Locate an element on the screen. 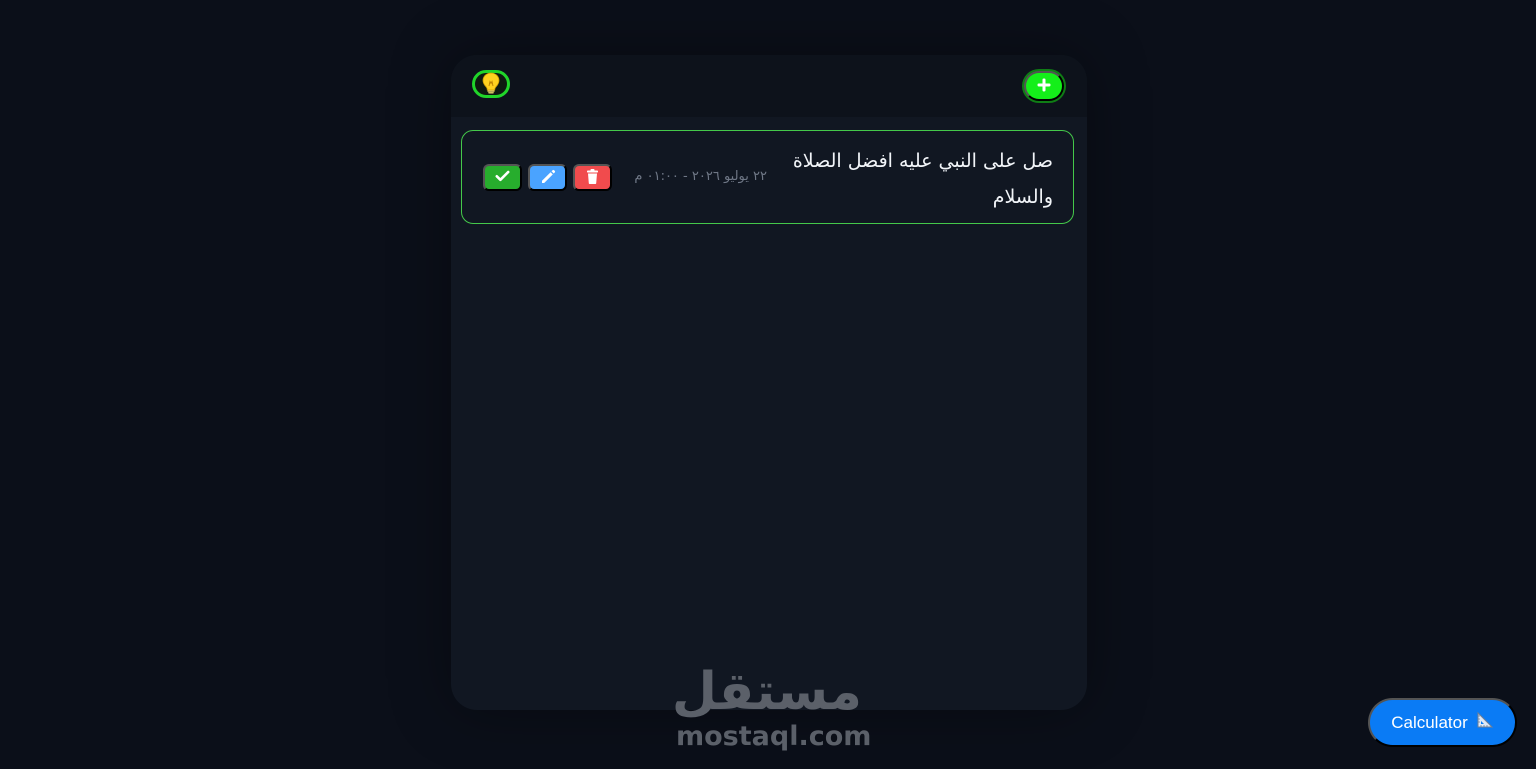  calculator-button: Calculator is located at coordinates (1442, 722).